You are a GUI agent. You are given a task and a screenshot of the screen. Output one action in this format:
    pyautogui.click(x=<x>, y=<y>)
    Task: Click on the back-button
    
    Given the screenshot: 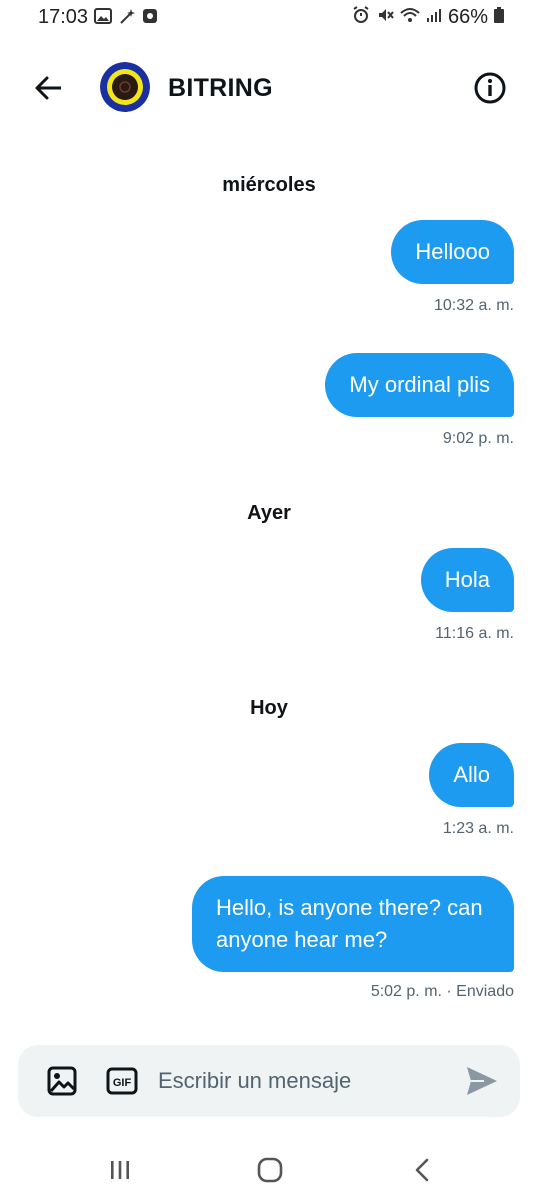 What is the action you would take?
    pyautogui.click(x=48, y=88)
    